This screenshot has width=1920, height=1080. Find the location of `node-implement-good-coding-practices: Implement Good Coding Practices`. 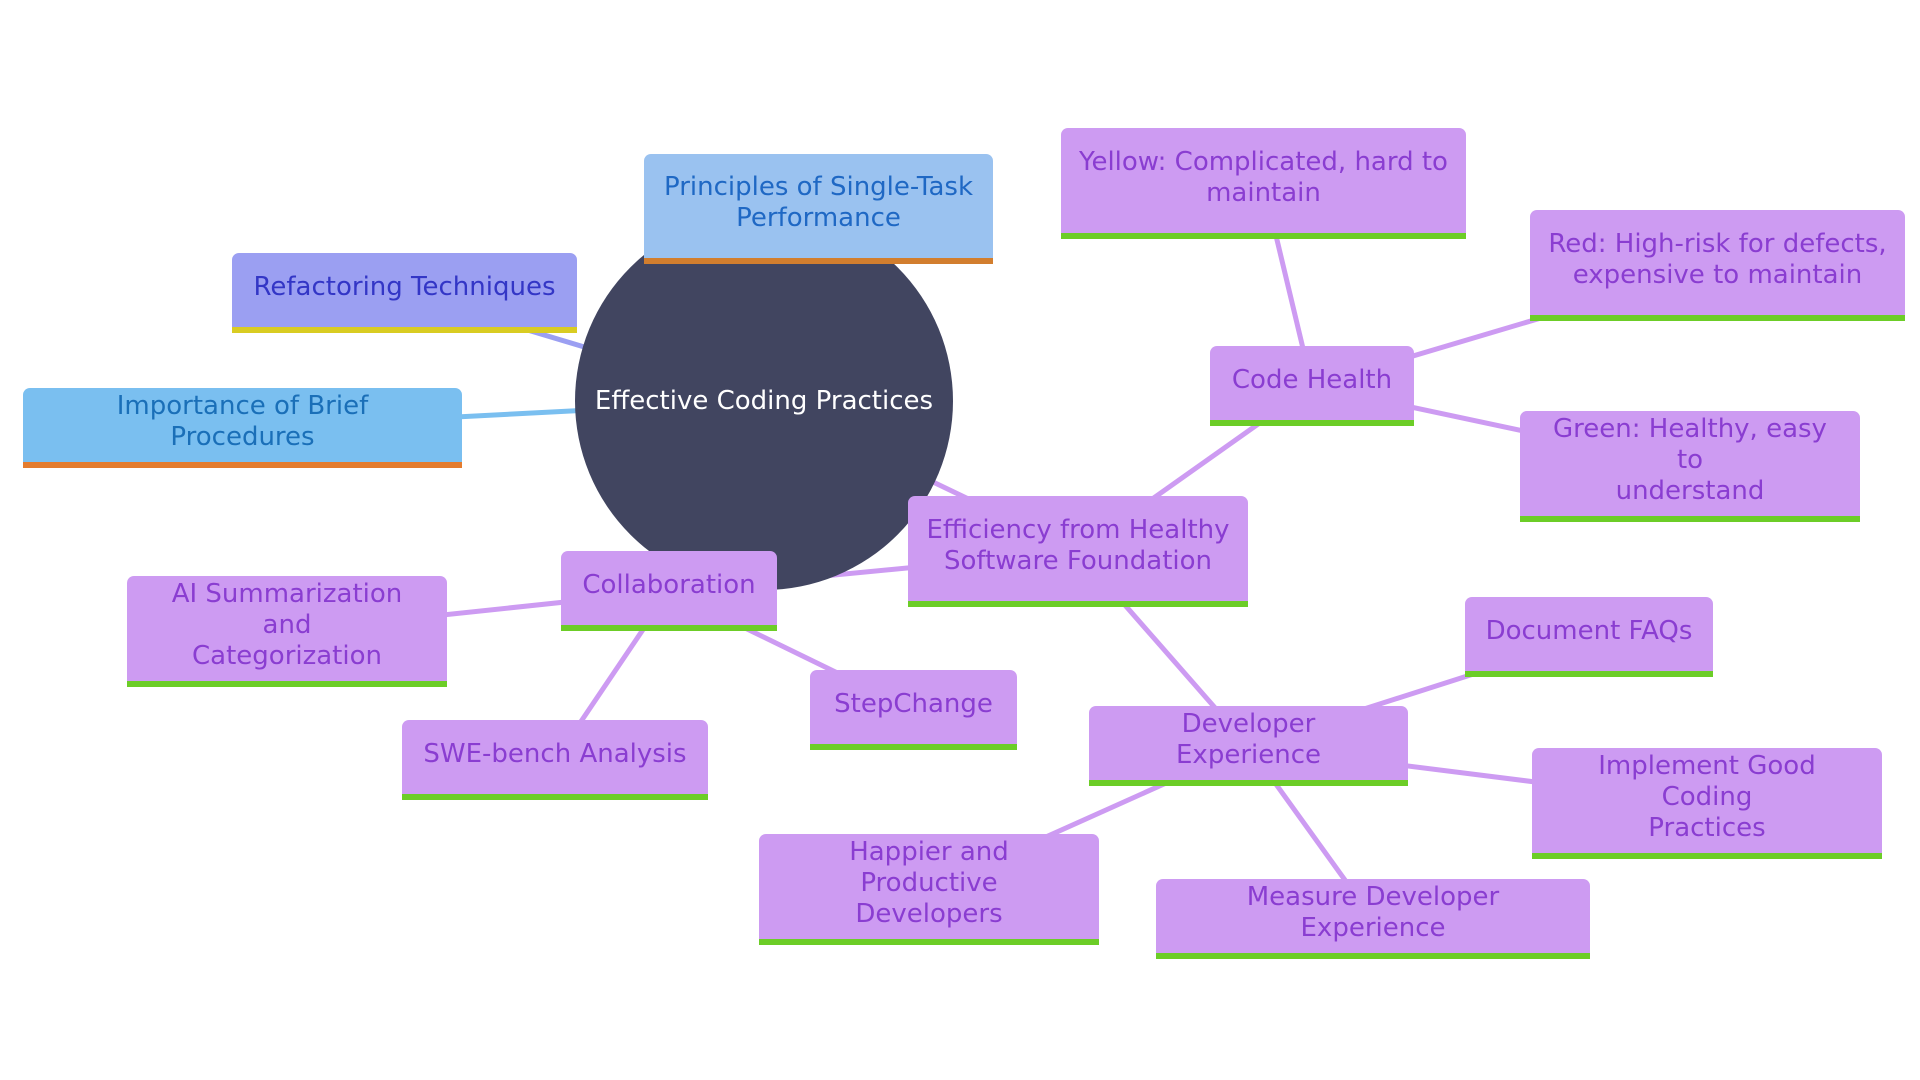

node-implement-good-coding-practices: Implement Good Coding Practices is located at coordinates (1707, 803).